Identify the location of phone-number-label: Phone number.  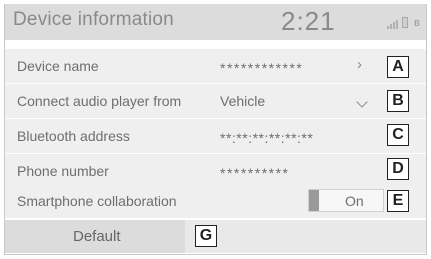
(63, 171).